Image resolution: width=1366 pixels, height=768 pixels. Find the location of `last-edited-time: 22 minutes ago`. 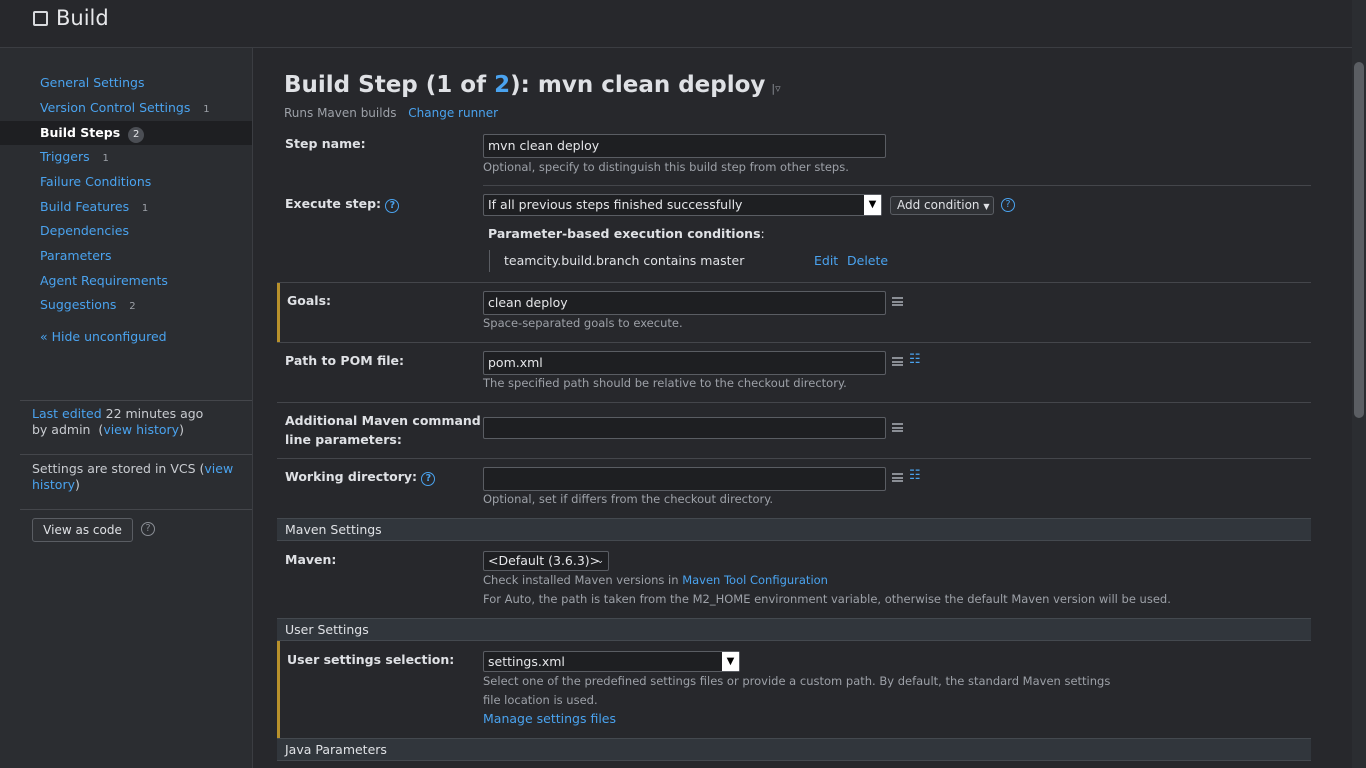

last-edited-time: 22 minutes ago is located at coordinates (154, 413).